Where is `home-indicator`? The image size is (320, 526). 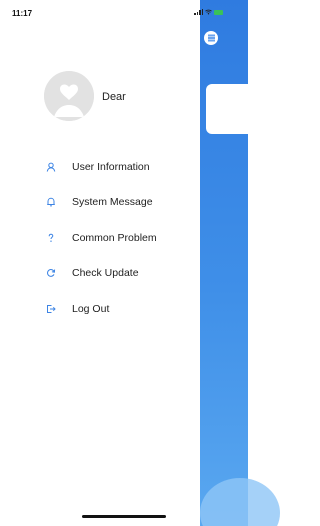 home-indicator is located at coordinates (124, 516).